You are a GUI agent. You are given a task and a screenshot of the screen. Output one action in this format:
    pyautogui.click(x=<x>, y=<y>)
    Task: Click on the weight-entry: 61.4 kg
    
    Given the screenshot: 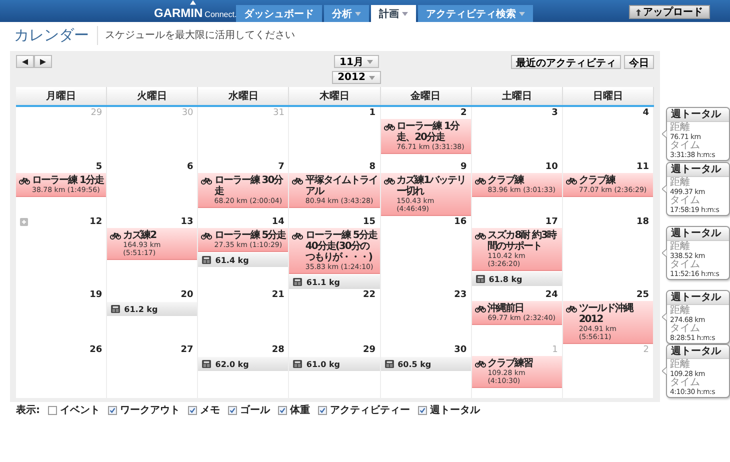 What is the action you would take?
    pyautogui.click(x=243, y=260)
    